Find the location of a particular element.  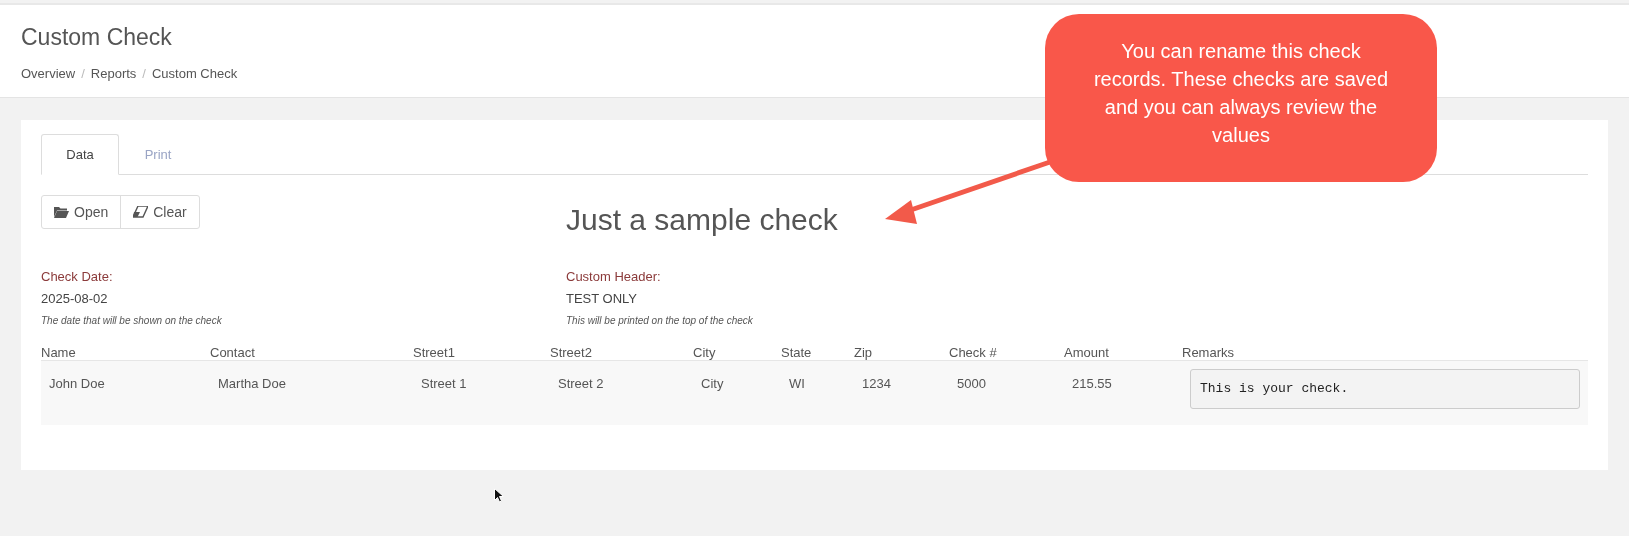

table-cell: WI is located at coordinates (797, 383).